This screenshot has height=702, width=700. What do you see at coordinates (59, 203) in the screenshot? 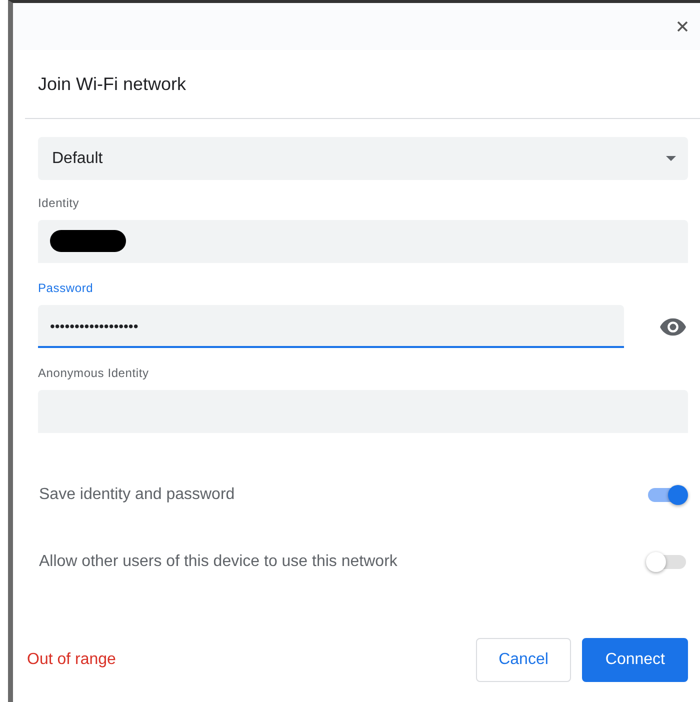
I see `field-label: Identity` at bounding box center [59, 203].